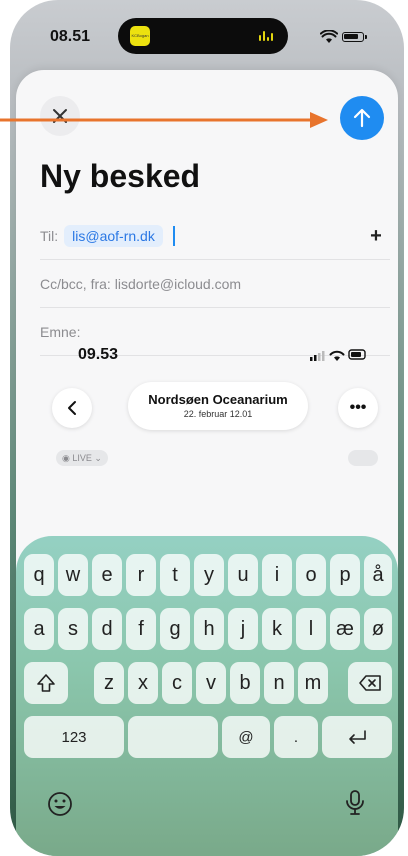 The height and width of the screenshot is (856, 408). What do you see at coordinates (363, 458) in the screenshot?
I see `embedded-adjust-badge` at bounding box center [363, 458].